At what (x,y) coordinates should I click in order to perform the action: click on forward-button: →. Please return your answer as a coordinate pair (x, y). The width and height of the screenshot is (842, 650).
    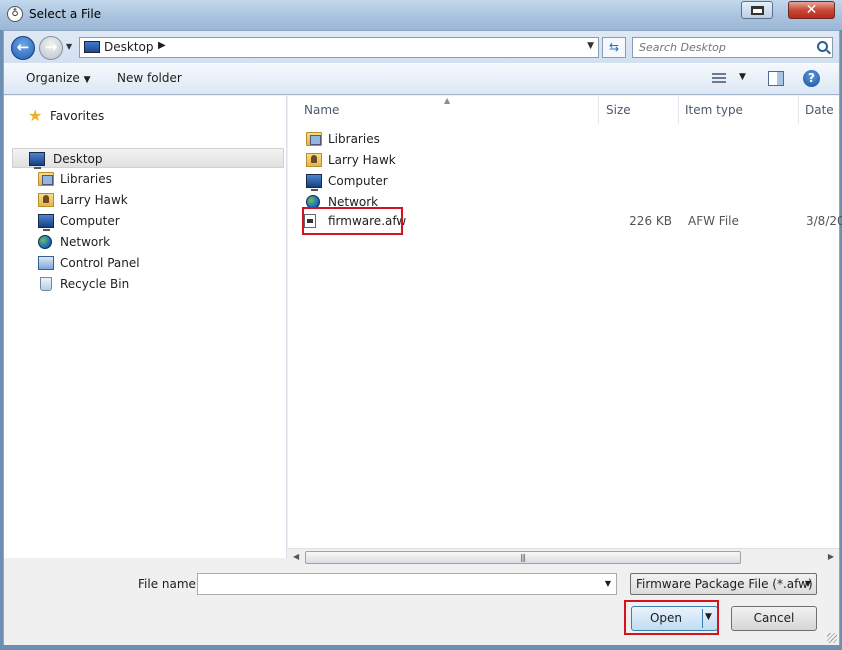
    Looking at the image, I should click on (51, 48).